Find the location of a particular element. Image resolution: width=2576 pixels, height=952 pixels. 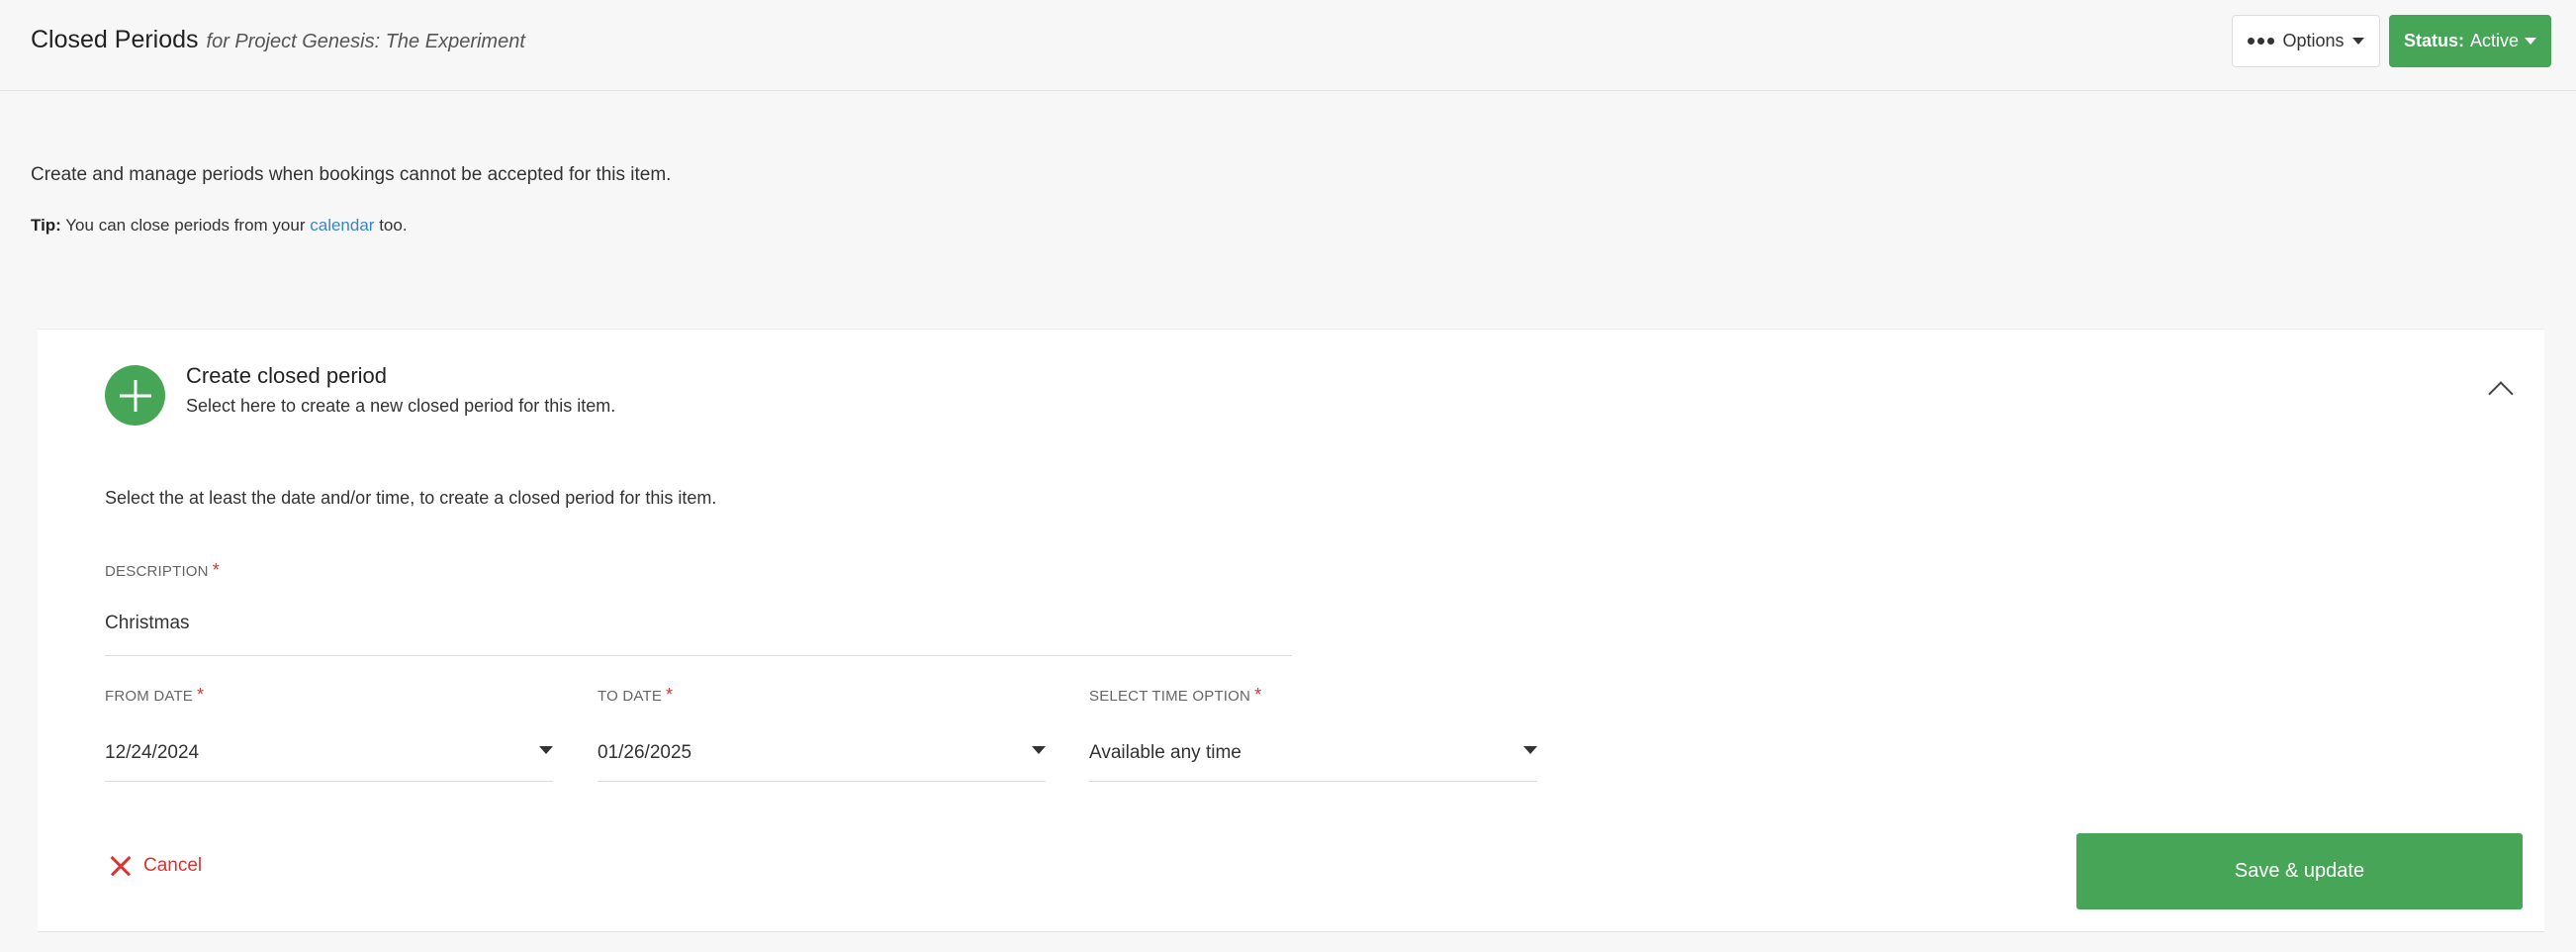

close-icon is located at coordinates (121, 866).